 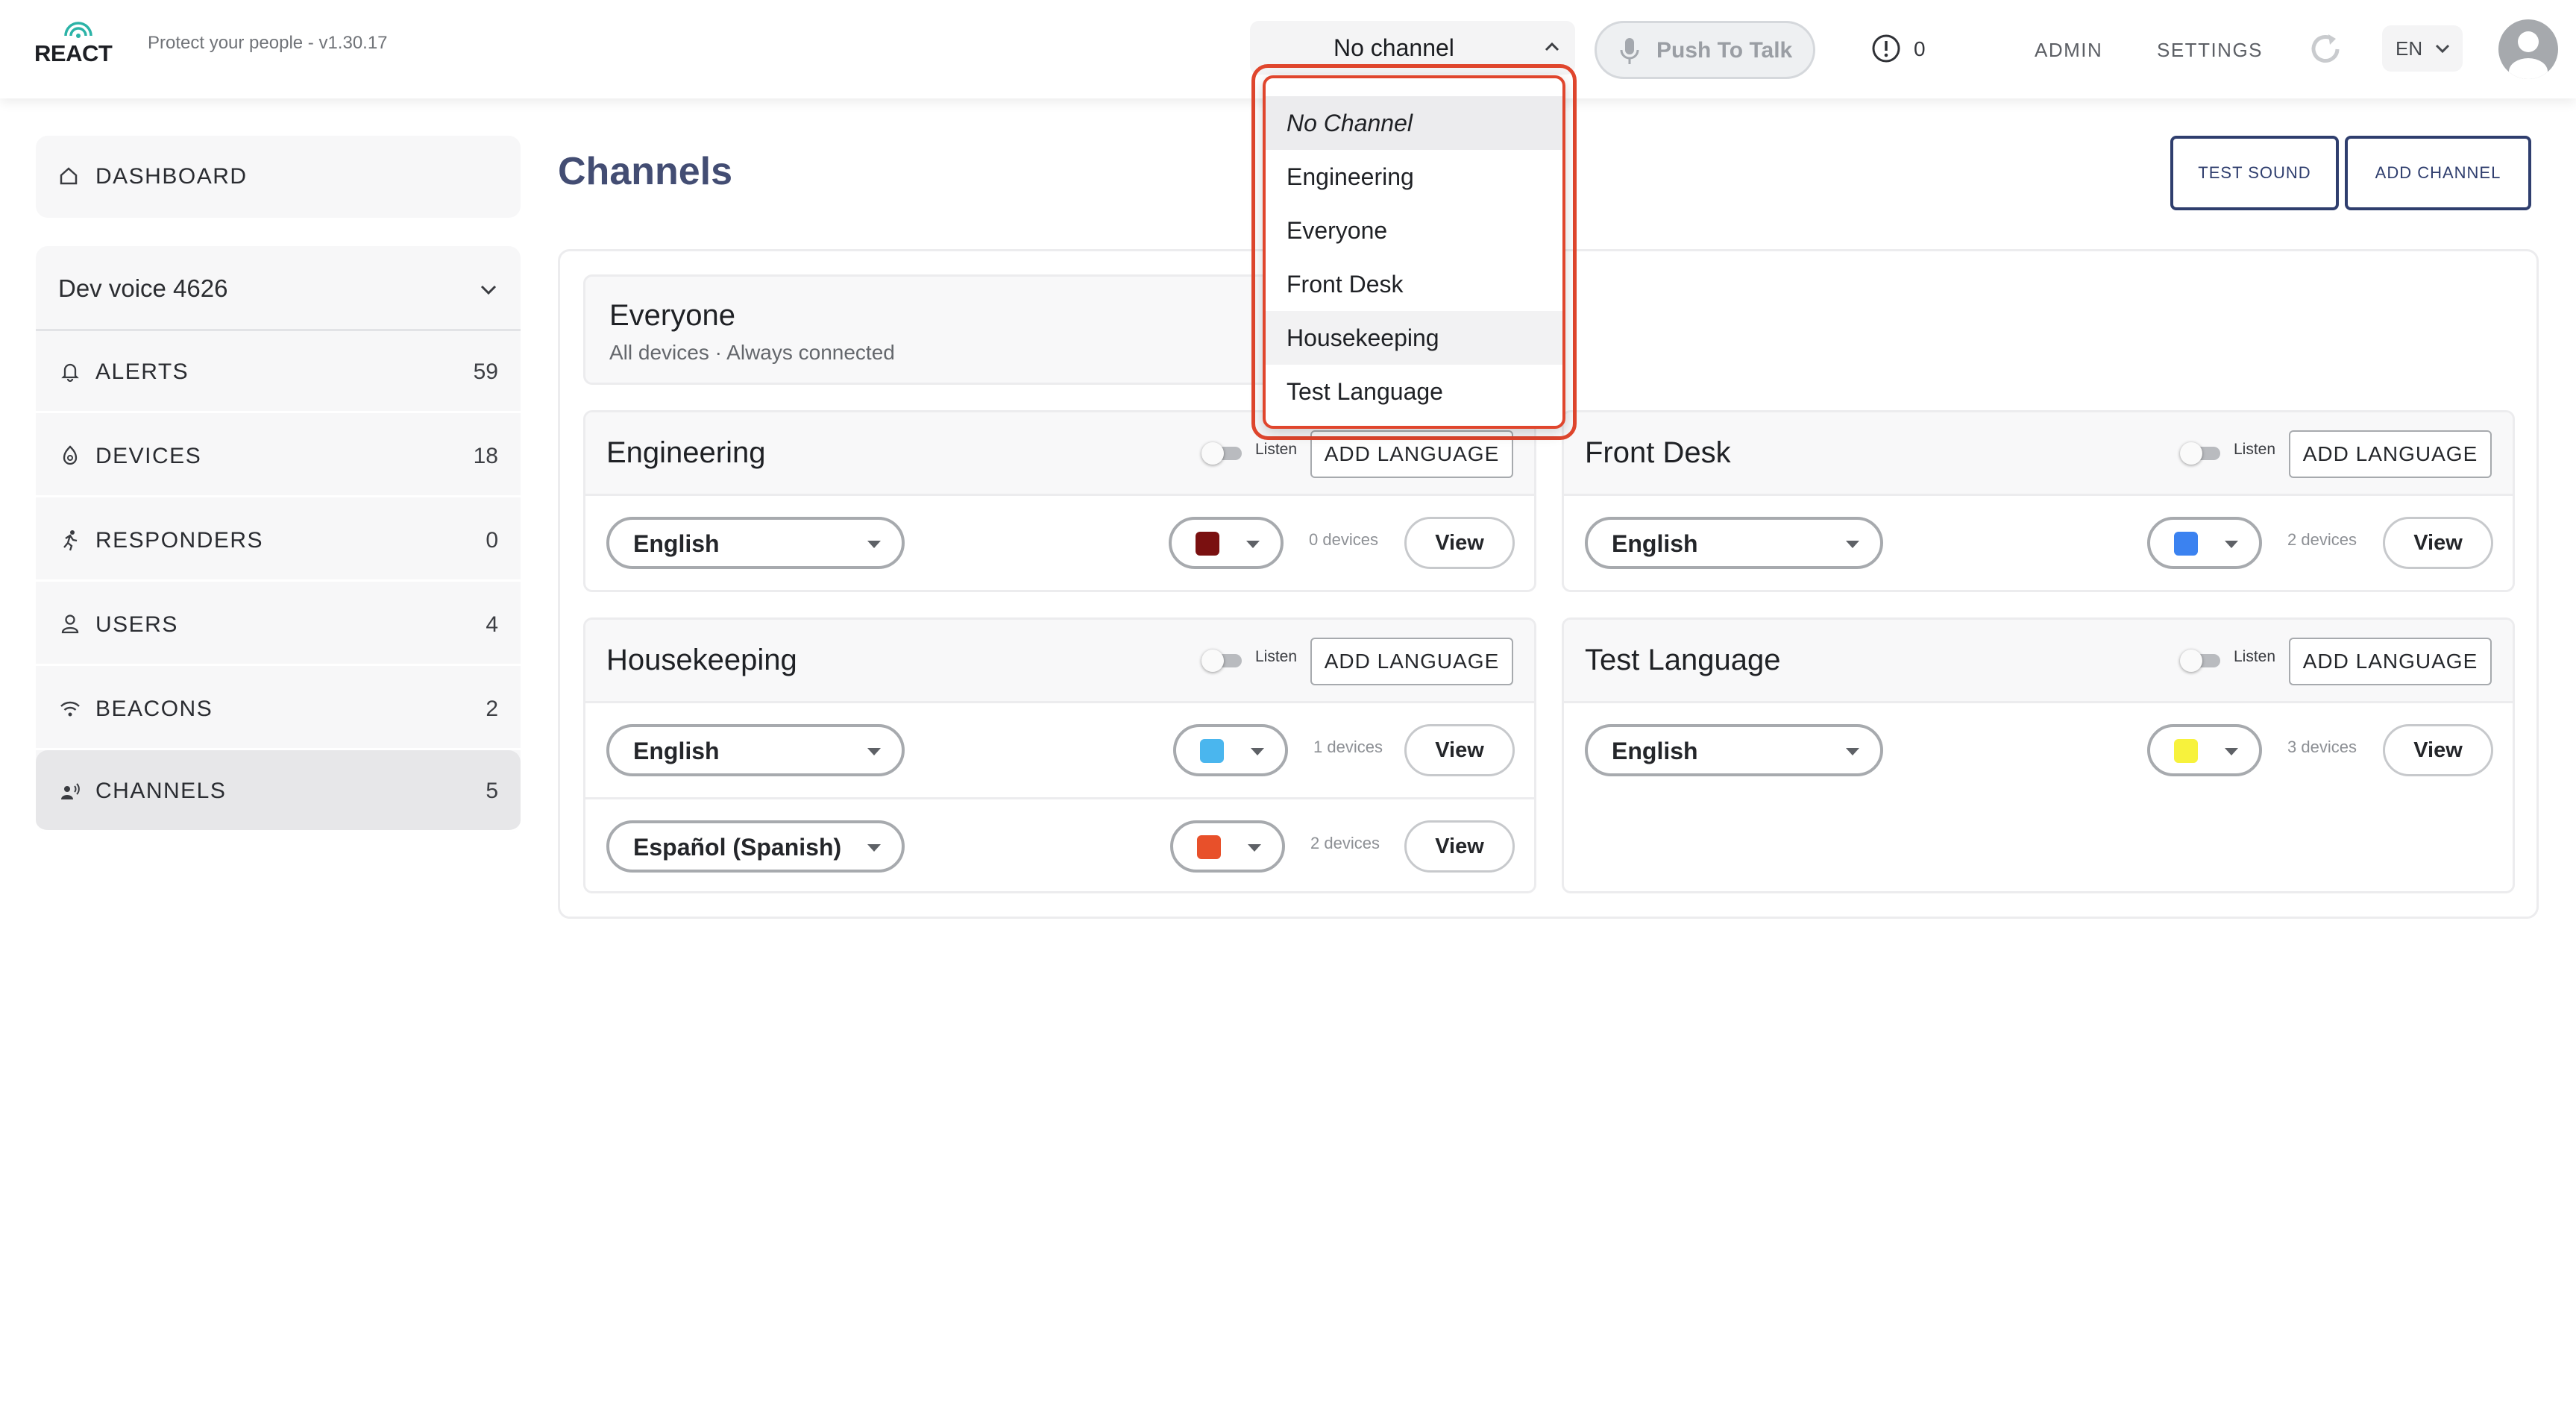 I want to click on channel-option-housekeeping: Housekeeping, so click(x=1414, y=338).